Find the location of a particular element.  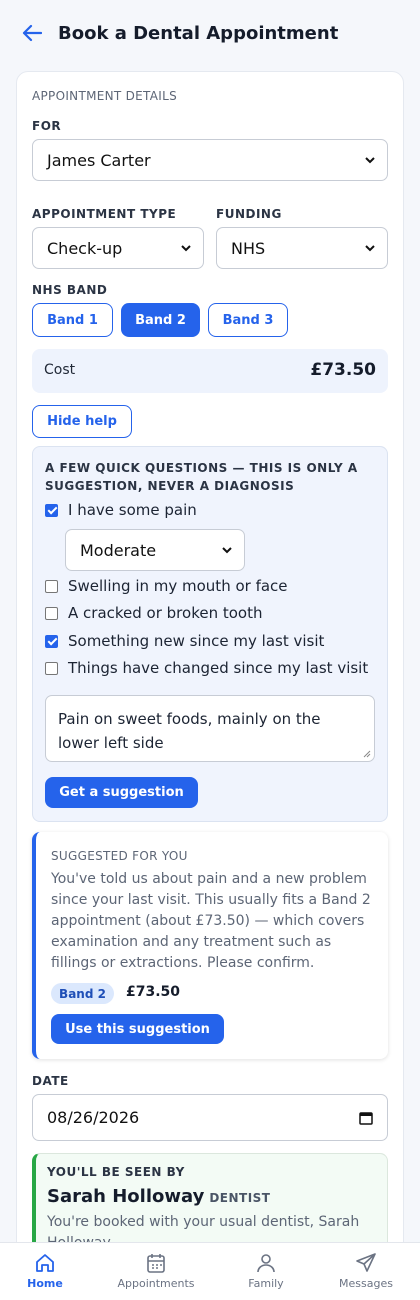

new-since-checkbox is located at coordinates (51, 641).